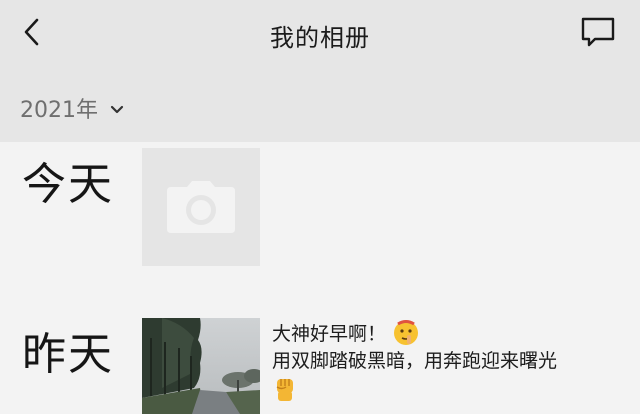 This screenshot has width=640, height=414. Describe the element at coordinates (59, 110) in the screenshot. I see `year-label: 2021年` at that location.